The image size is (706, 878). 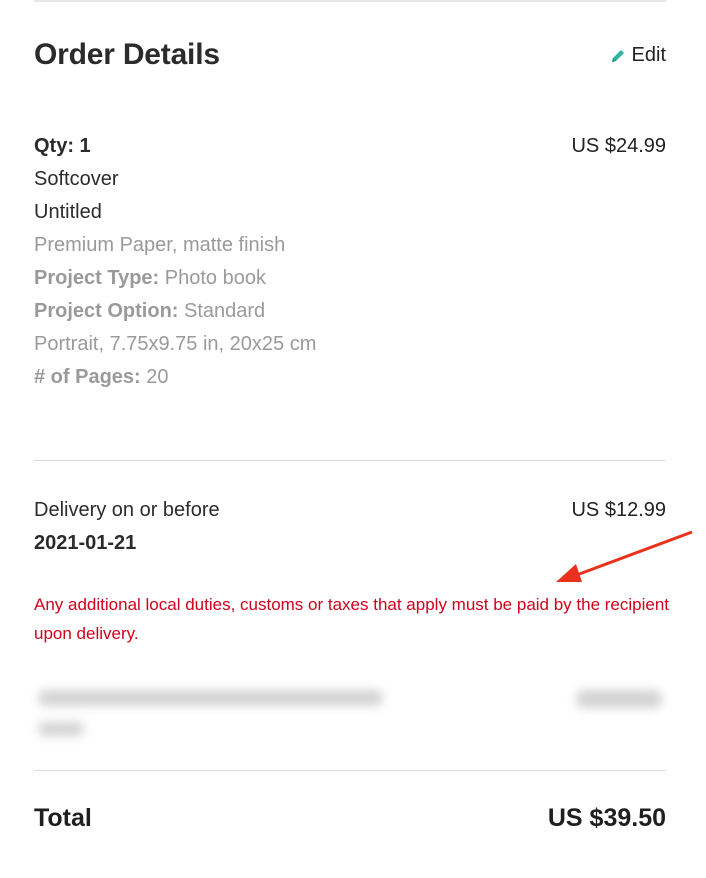 What do you see at coordinates (76, 179) in the screenshot?
I see `item-format: Softcover` at bounding box center [76, 179].